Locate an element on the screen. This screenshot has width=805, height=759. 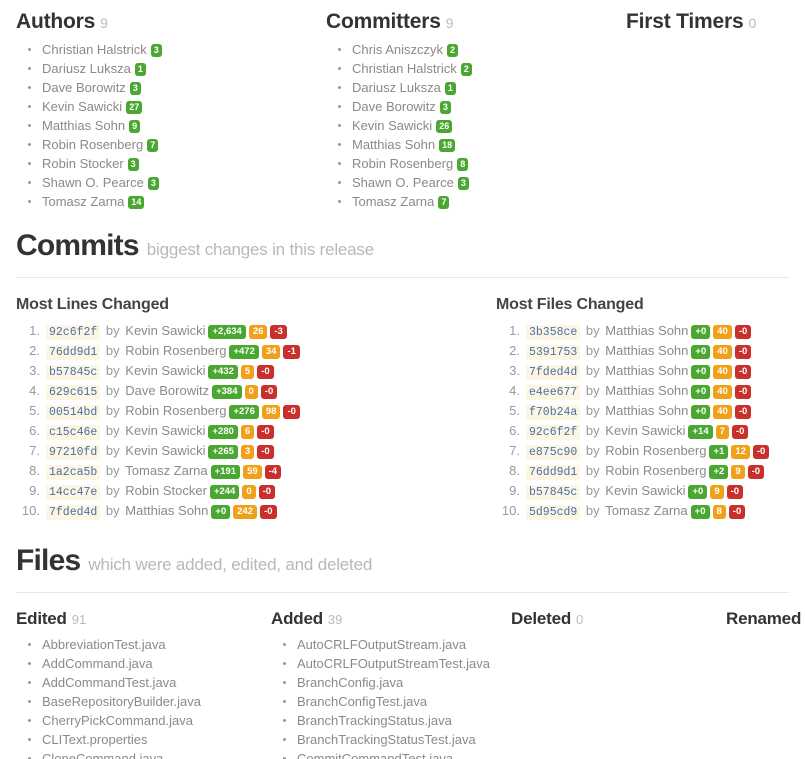
commit-row: 00514bd by Robin Rosenberg +276 98 -0 is located at coordinates (248, 412).